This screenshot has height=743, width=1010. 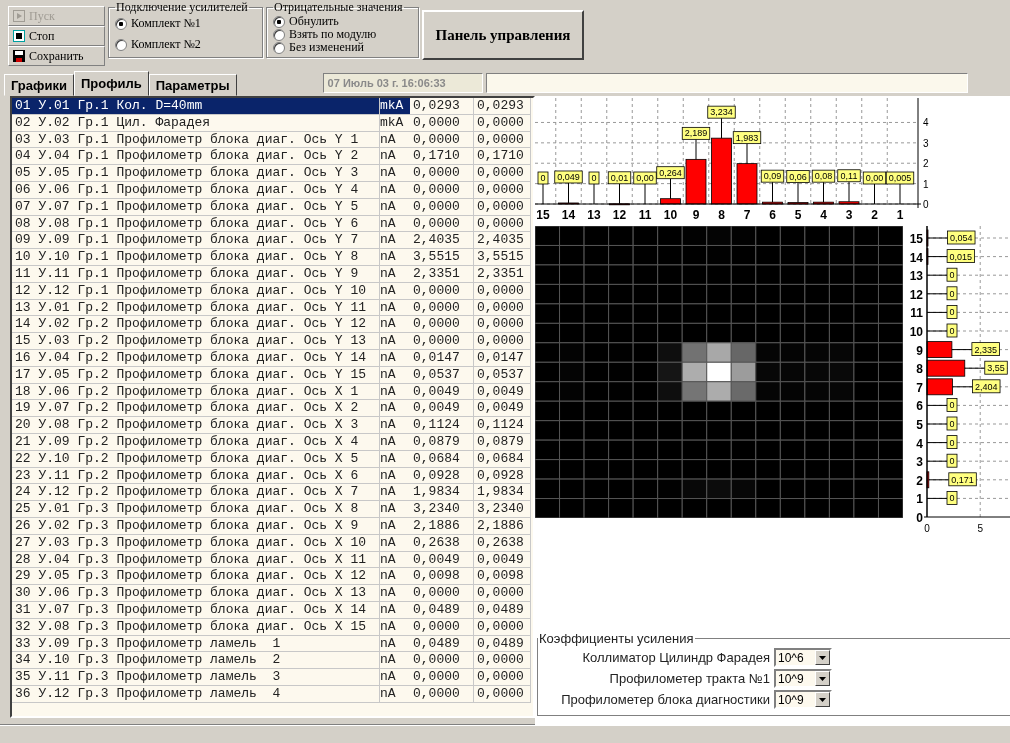 What do you see at coordinates (395, 123) in the screenshot?
I see `table-cell: mkA` at bounding box center [395, 123].